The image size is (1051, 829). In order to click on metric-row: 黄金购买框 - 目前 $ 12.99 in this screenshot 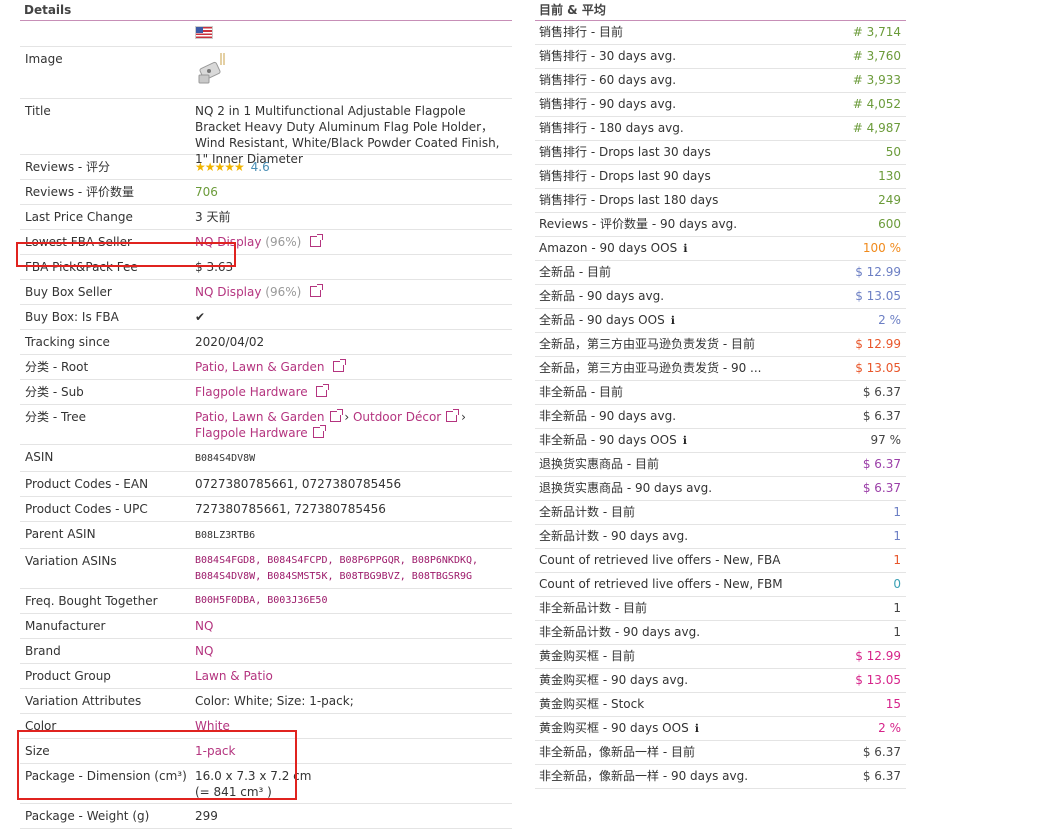, I will do `click(720, 657)`.